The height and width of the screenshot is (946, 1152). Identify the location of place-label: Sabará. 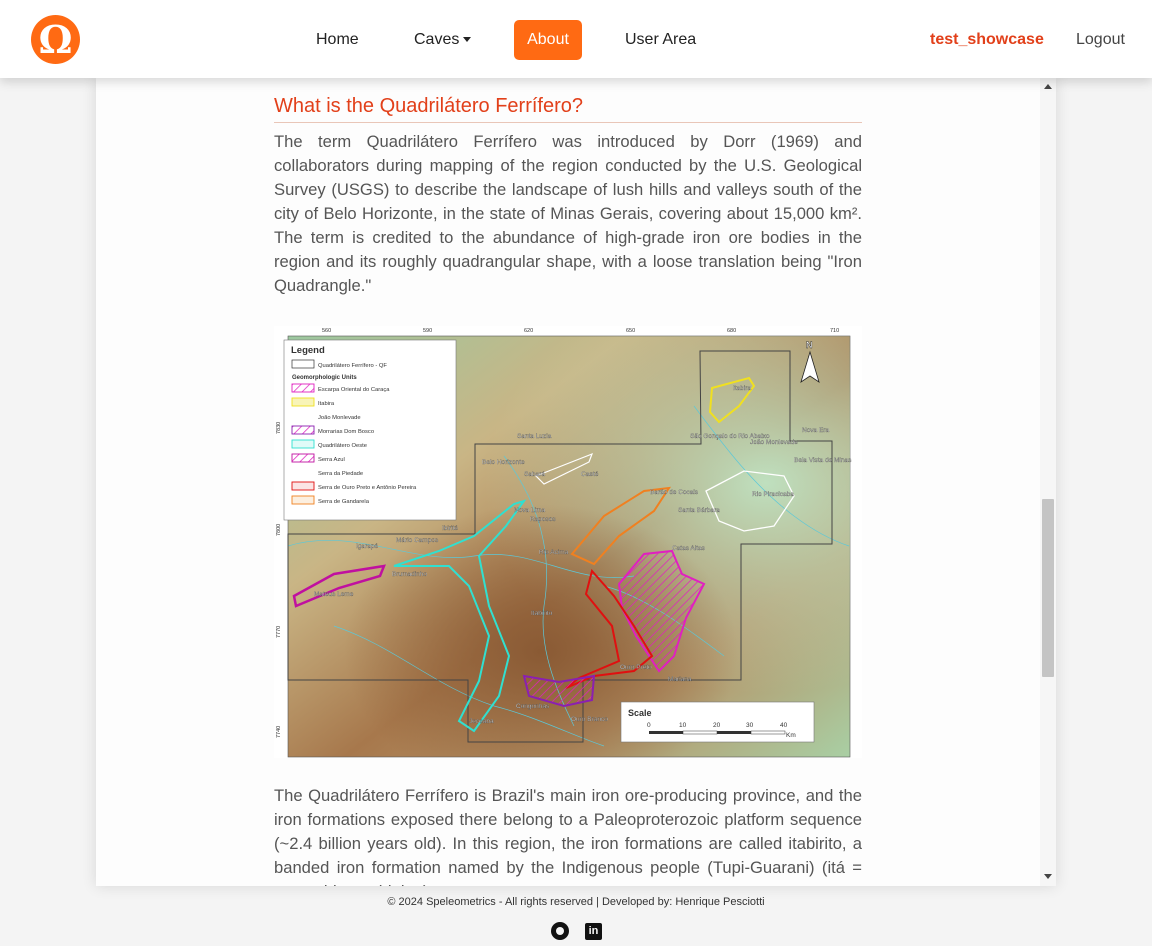
(534, 474).